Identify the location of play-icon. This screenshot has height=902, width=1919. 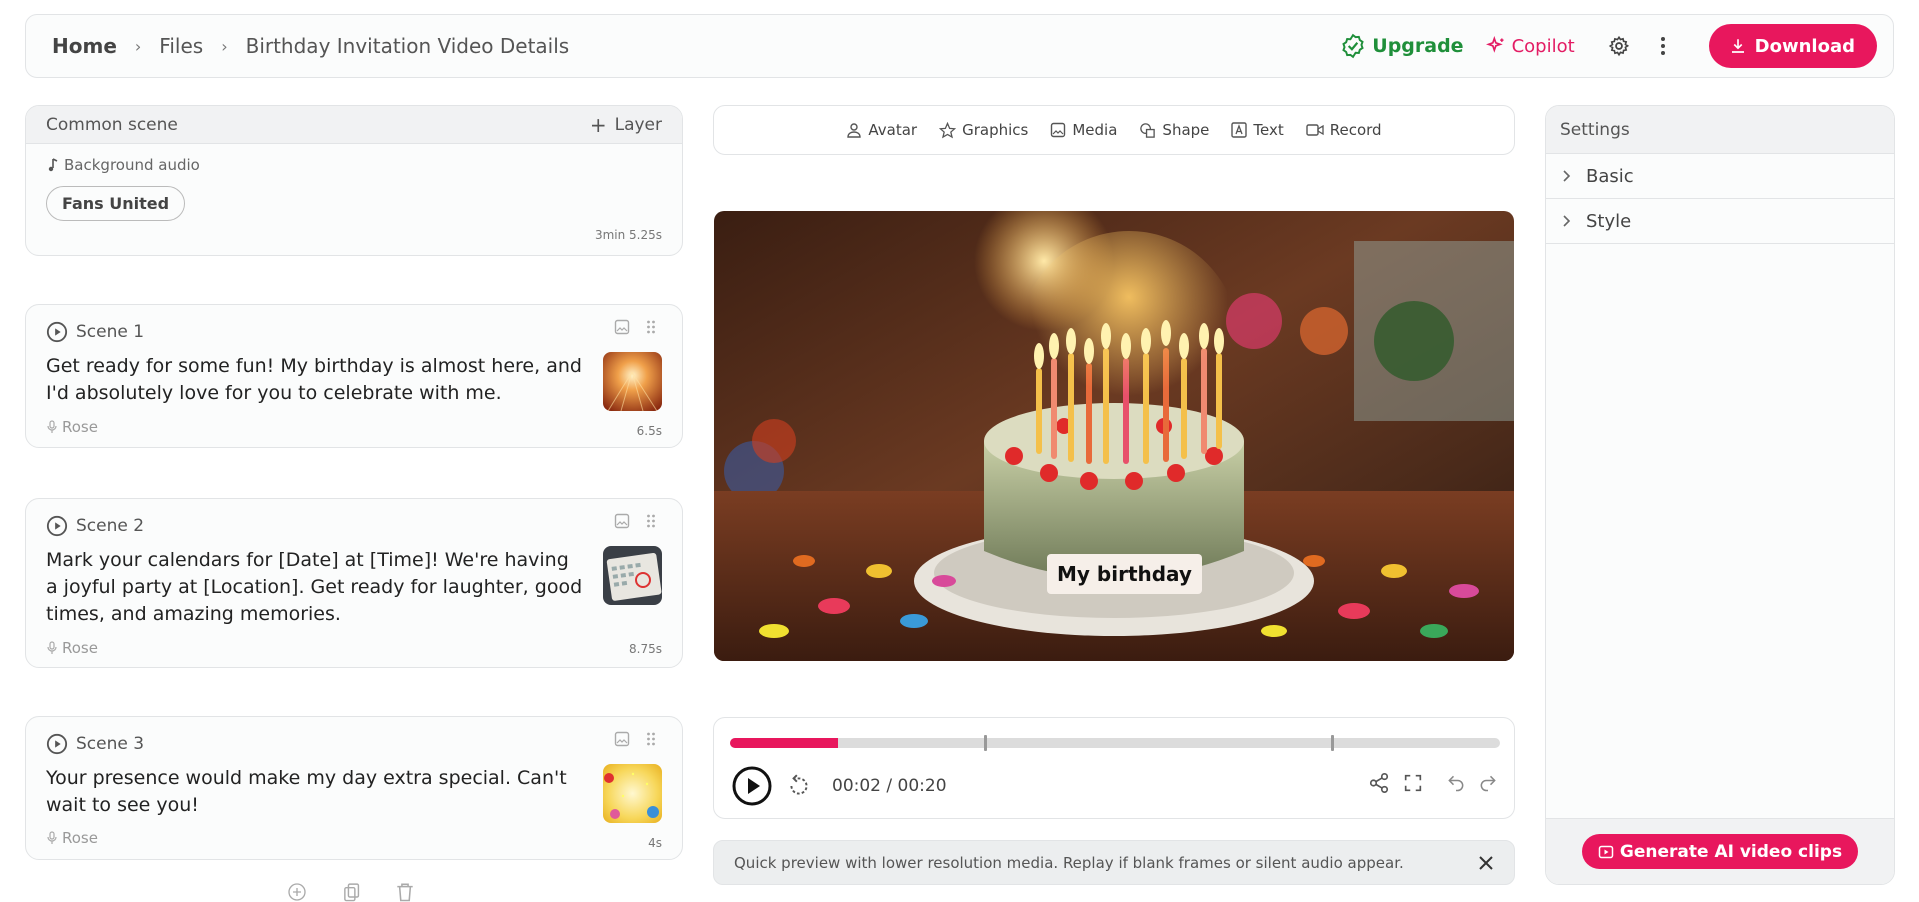
(752, 786).